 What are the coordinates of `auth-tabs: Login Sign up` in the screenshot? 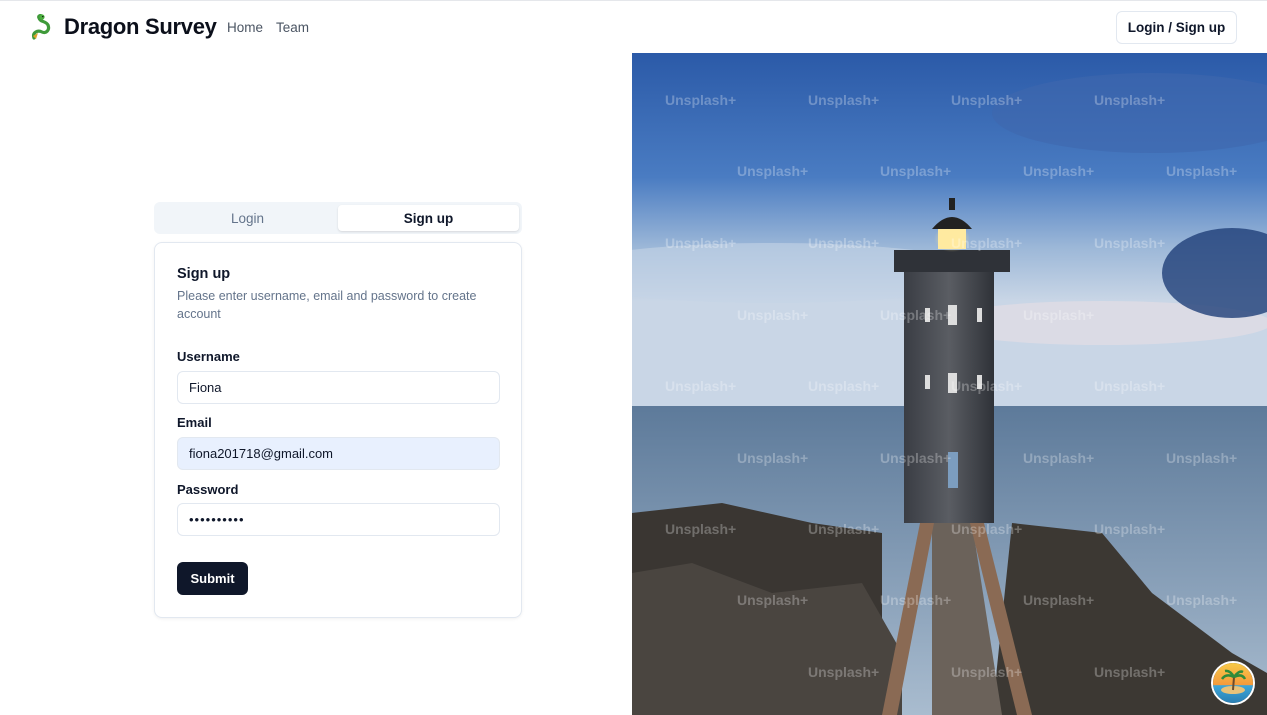 It's located at (338, 218).